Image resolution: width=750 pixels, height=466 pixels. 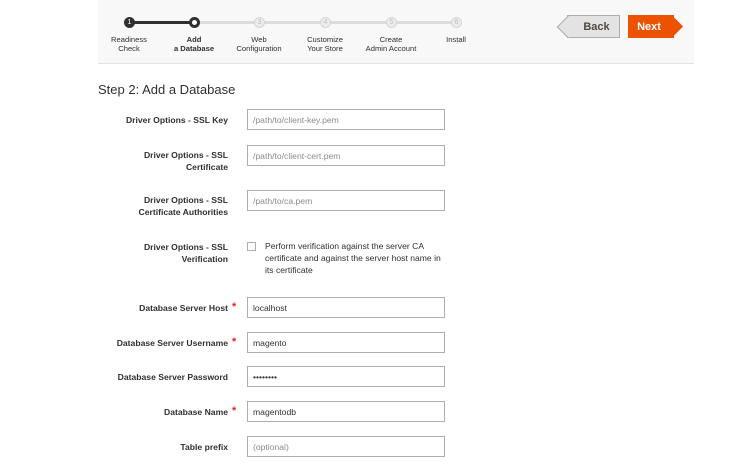 What do you see at coordinates (346, 411) in the screenshot?
I see `db-name-input` at bounding box center [346, 411].